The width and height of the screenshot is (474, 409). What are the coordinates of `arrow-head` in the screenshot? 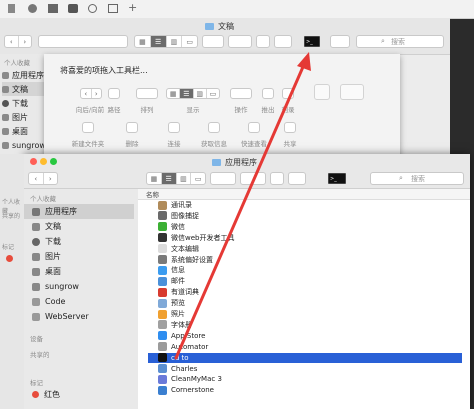 It's located at (304, 61).